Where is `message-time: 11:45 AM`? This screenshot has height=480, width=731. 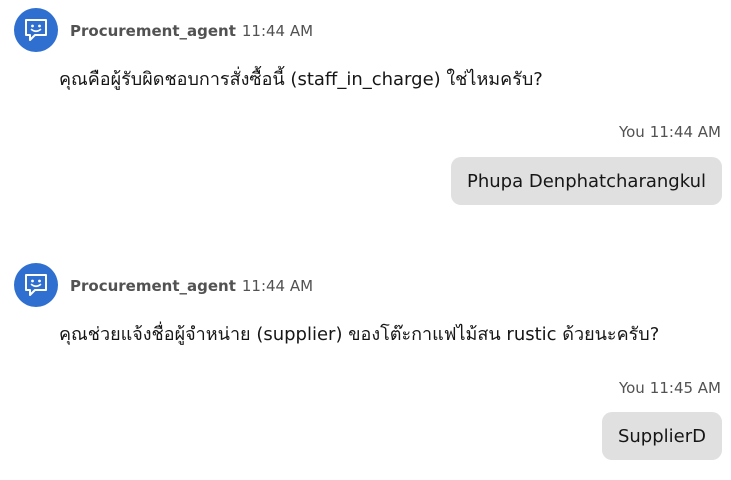
message-time: 11:45 AM is located at coordinates (685, 388).